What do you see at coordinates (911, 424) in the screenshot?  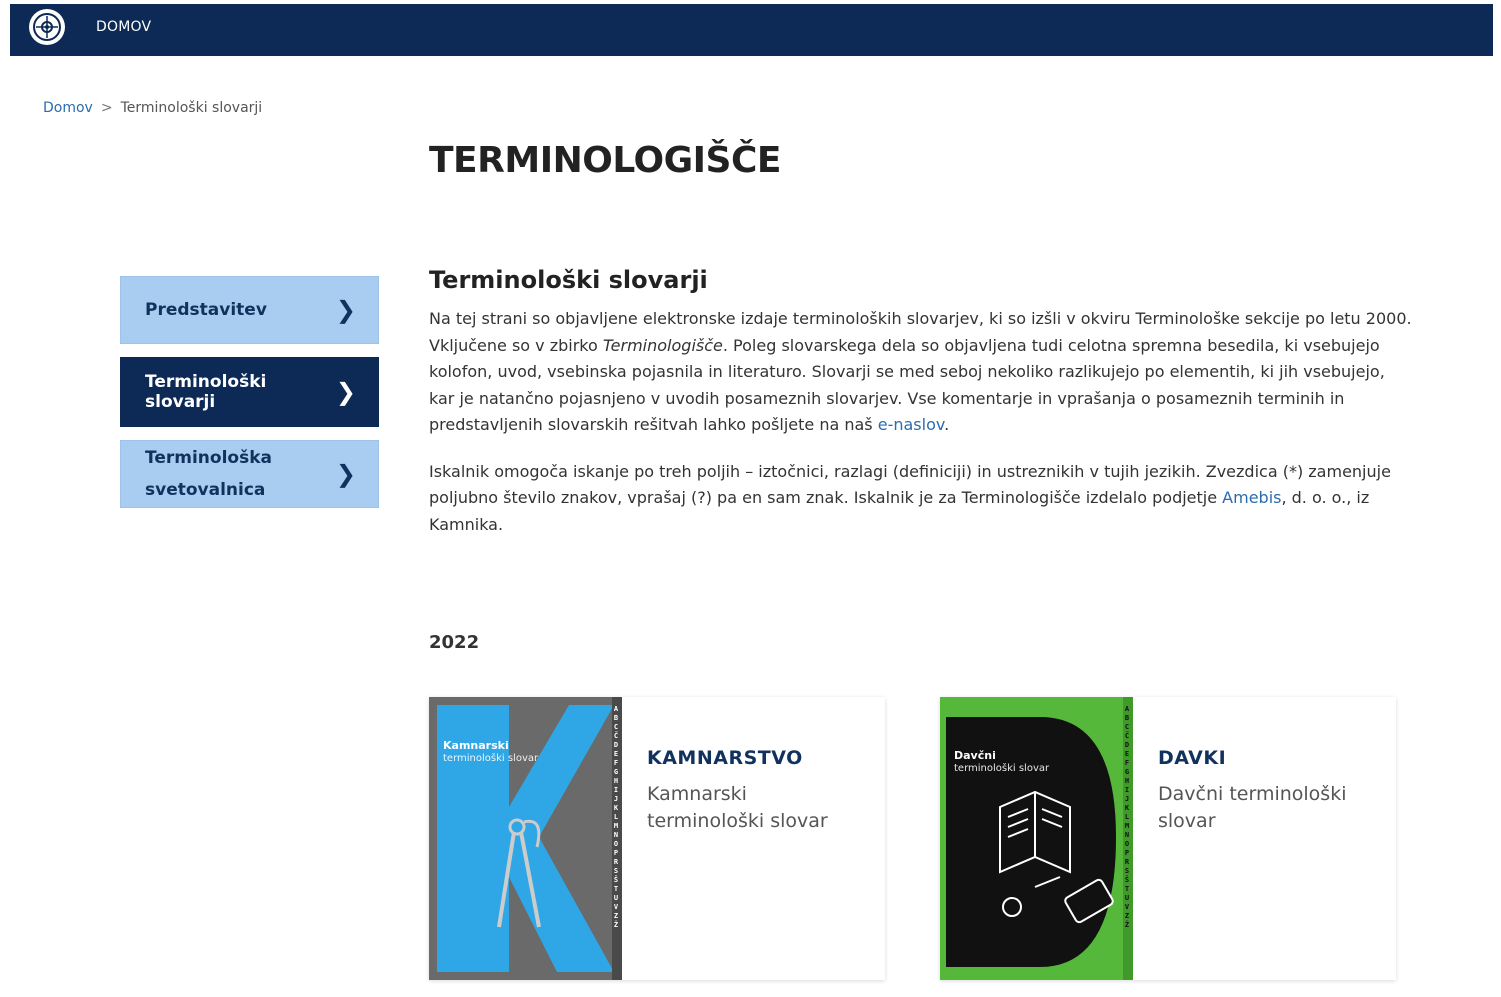 I see `email-link: e-naslov` at bounding box center [911, 424].